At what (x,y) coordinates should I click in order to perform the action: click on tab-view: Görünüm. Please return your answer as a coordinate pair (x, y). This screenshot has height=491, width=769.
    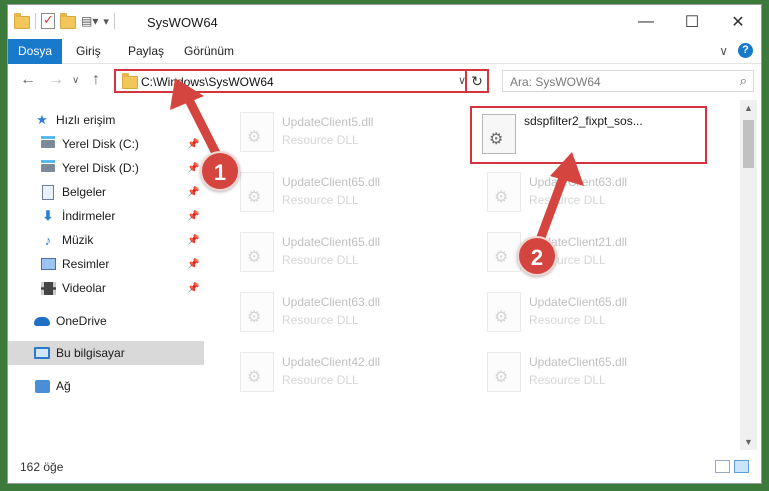
    Looking at the image, I should click on (209, 51).